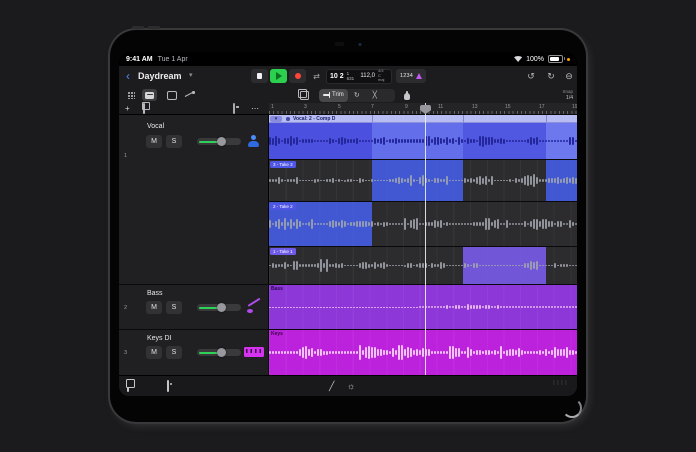  I want to click on count-in-button: 1234, so click(406, 76).